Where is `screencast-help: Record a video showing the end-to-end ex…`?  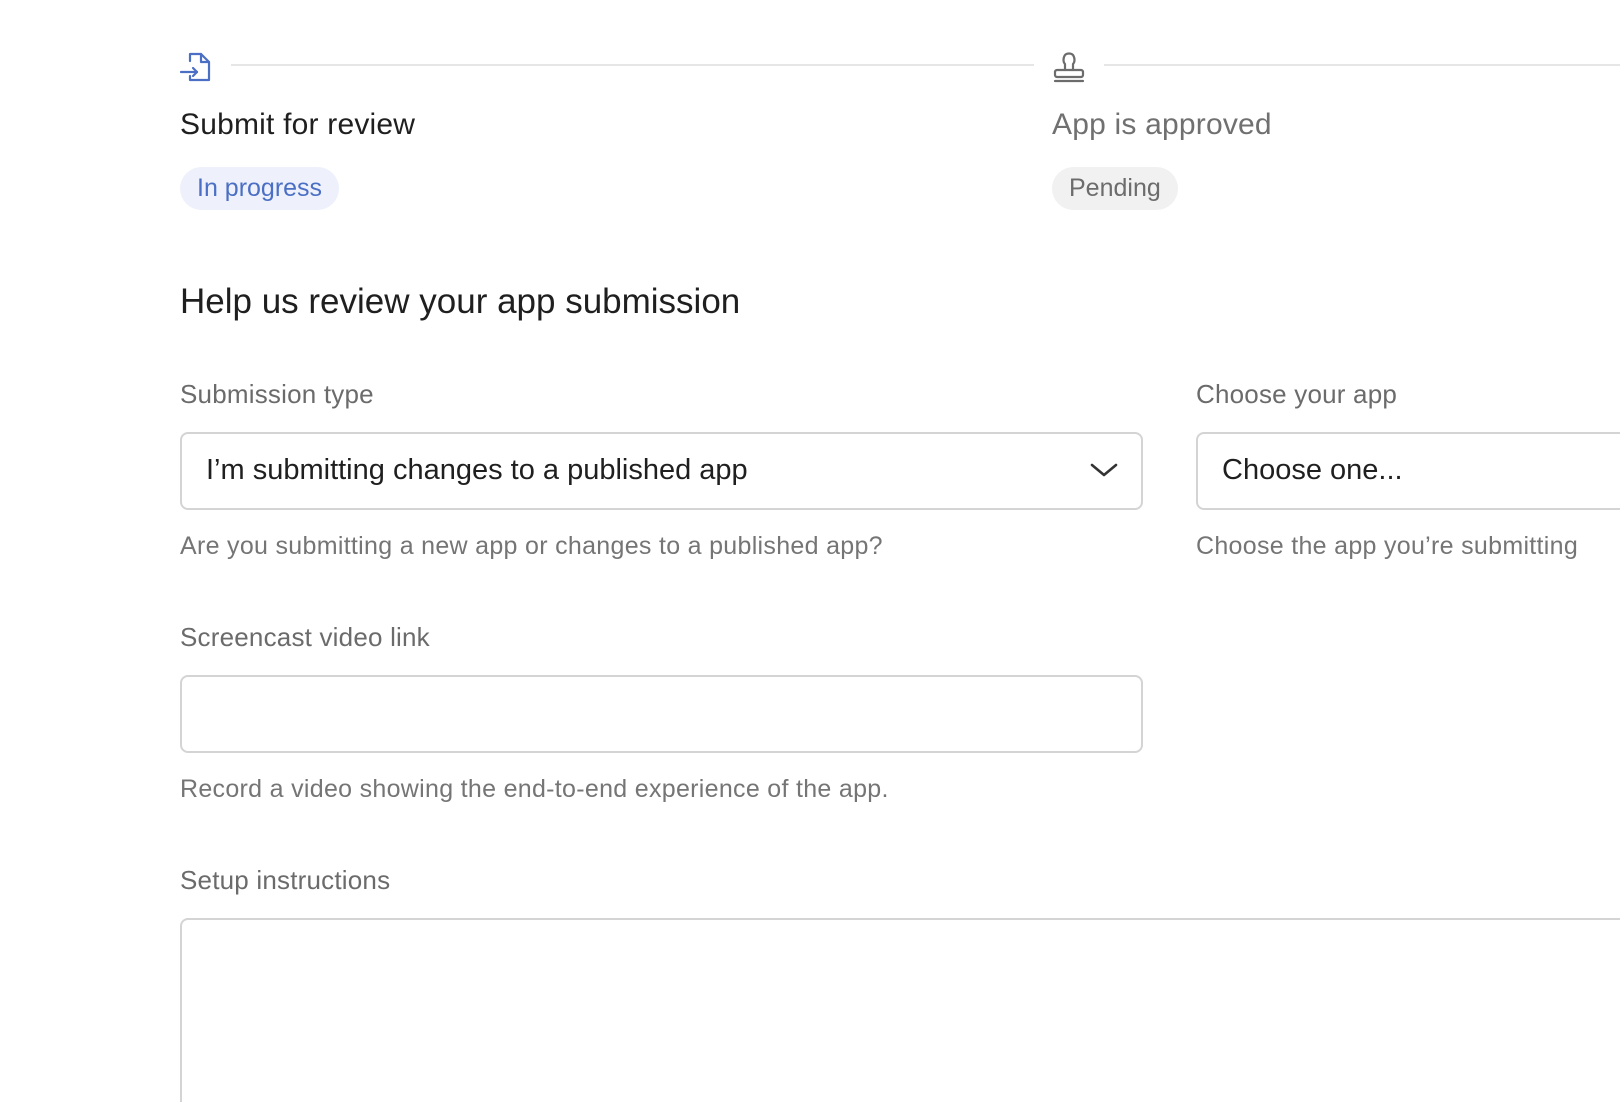 screencast-help: Record a video showing the end-to-end ex… is located at coordinates (534, 789).